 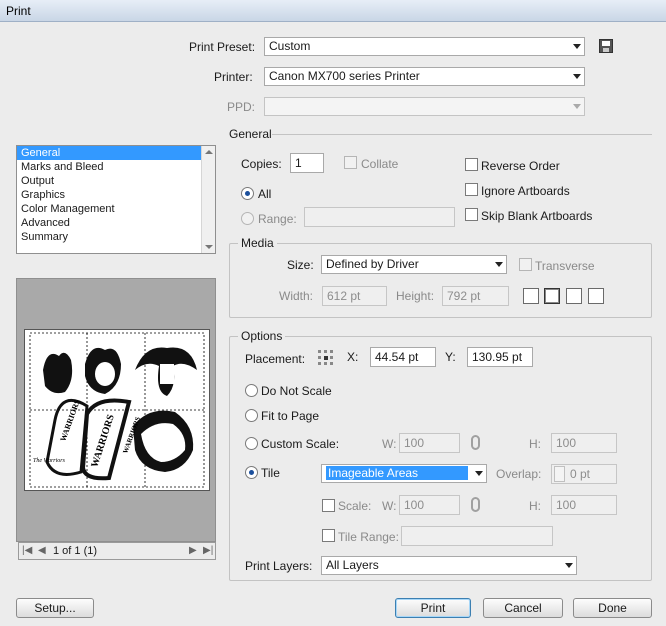 What do you see at coordinates (531, 296) in the screenshot?
I see `portrait-orientation-icon` at bounding box center [531, 296].